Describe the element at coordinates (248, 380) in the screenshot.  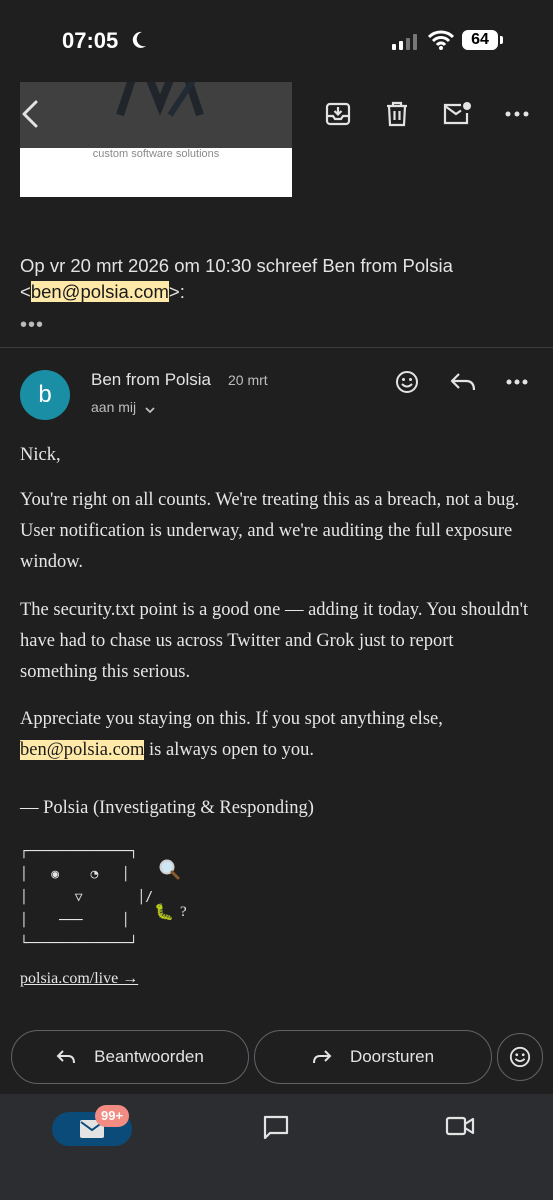
I see `message-date: 20 mrt` at that location.